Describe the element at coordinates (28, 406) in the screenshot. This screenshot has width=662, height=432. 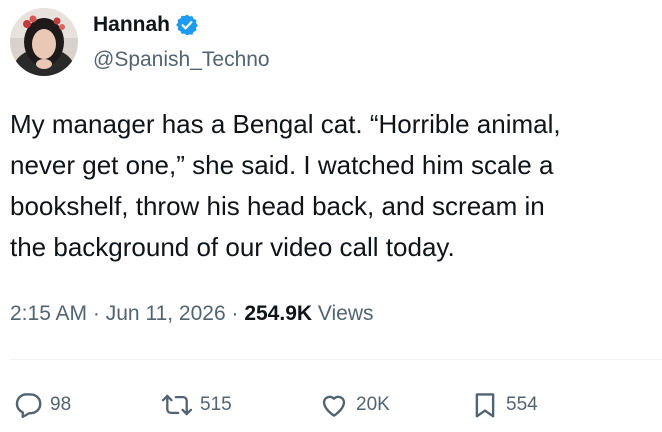
I see `reply-icon` at that location.